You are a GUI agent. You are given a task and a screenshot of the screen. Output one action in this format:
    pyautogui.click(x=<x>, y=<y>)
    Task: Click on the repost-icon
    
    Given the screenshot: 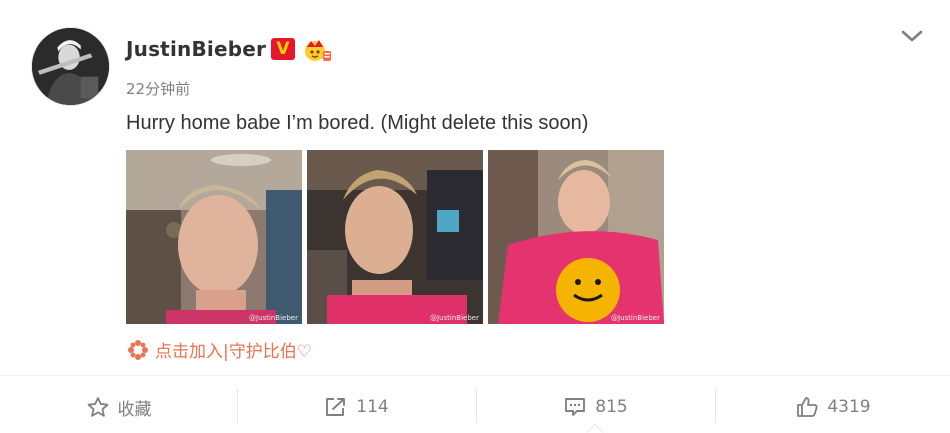 What is the action you would take?
    pyautogui.click(x=336, y=407)
    